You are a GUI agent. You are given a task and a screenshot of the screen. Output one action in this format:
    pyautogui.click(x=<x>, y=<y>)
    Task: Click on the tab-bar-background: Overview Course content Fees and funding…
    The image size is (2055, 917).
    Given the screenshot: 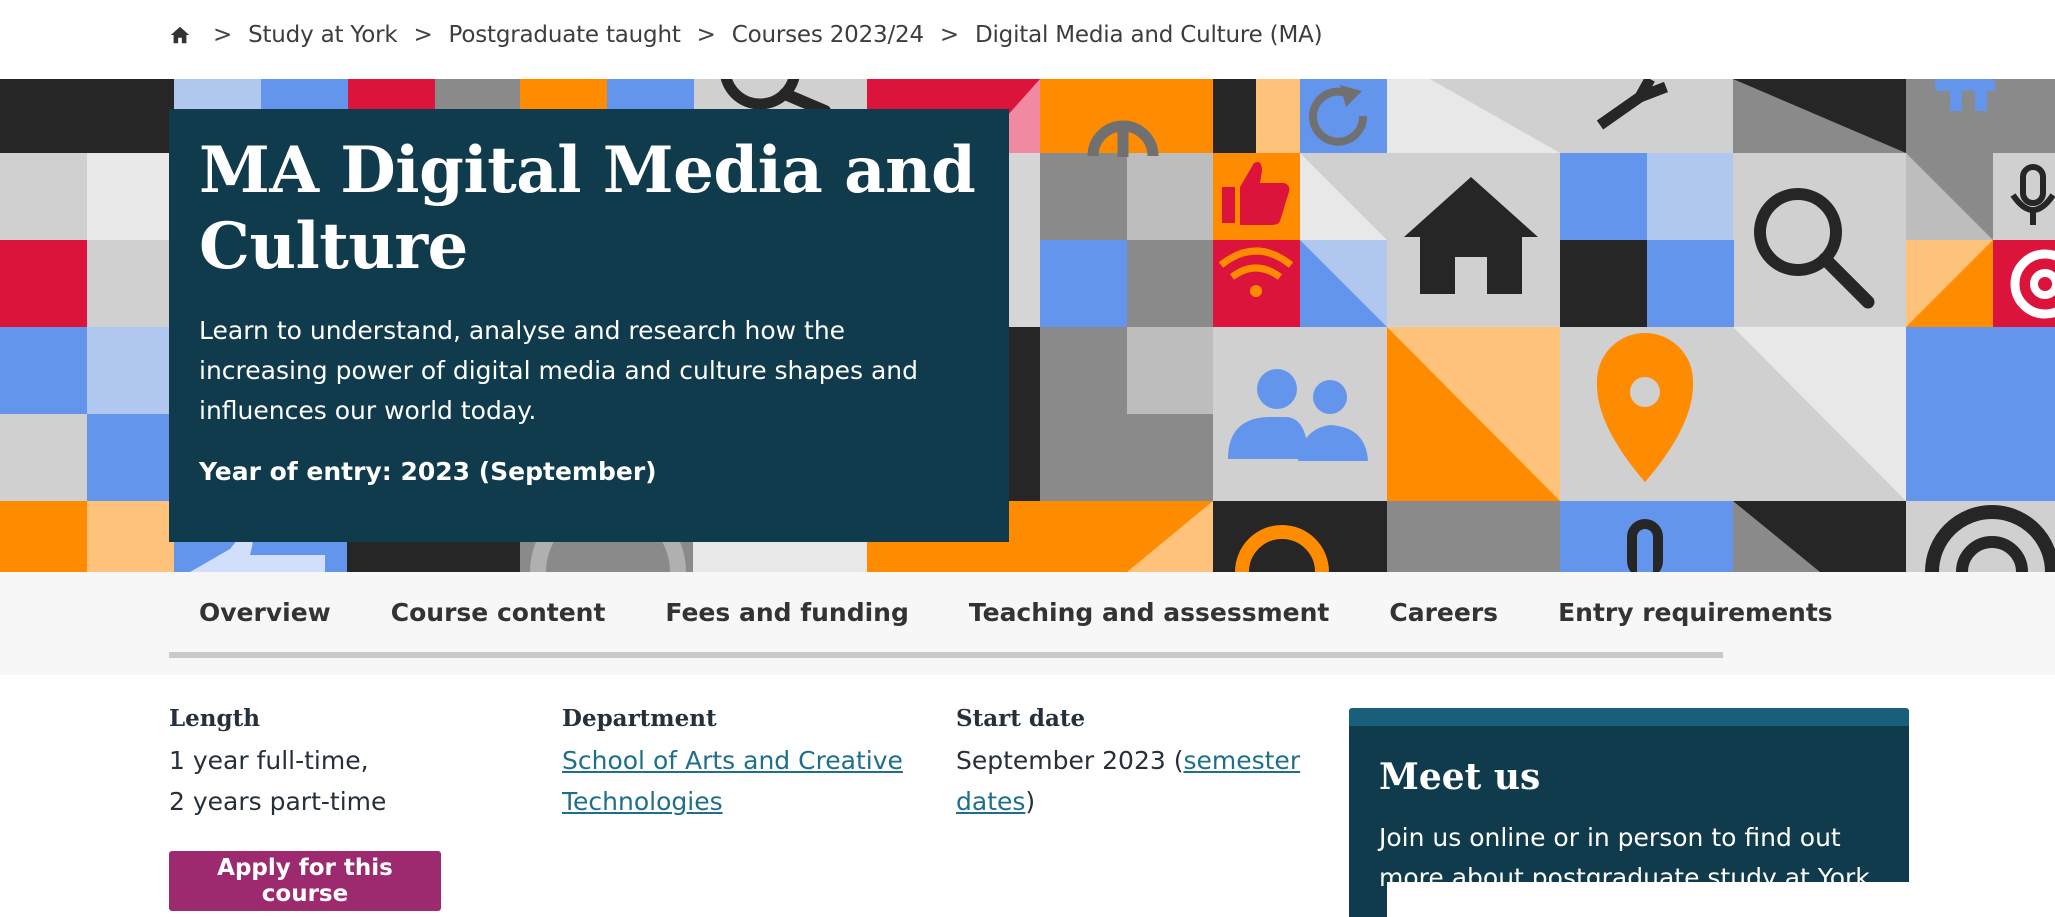 What is the action you would take?
    pyautogui.click(x=1027, y=623)
    